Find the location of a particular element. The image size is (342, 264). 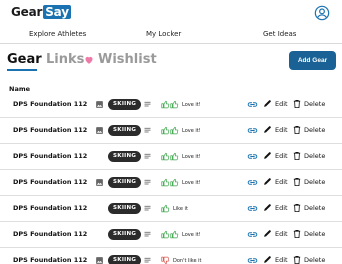

add-gear-button: Add Gear is located at coordinates (312, 60).